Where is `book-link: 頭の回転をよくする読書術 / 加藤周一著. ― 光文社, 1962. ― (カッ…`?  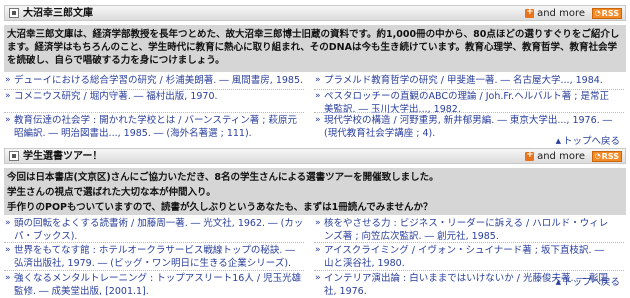 book-link: 頭の回転をよくする読書術 / 加藤周一著. ― 光文社, 1962. ― (カッ… is located at coordinates (154, 230).